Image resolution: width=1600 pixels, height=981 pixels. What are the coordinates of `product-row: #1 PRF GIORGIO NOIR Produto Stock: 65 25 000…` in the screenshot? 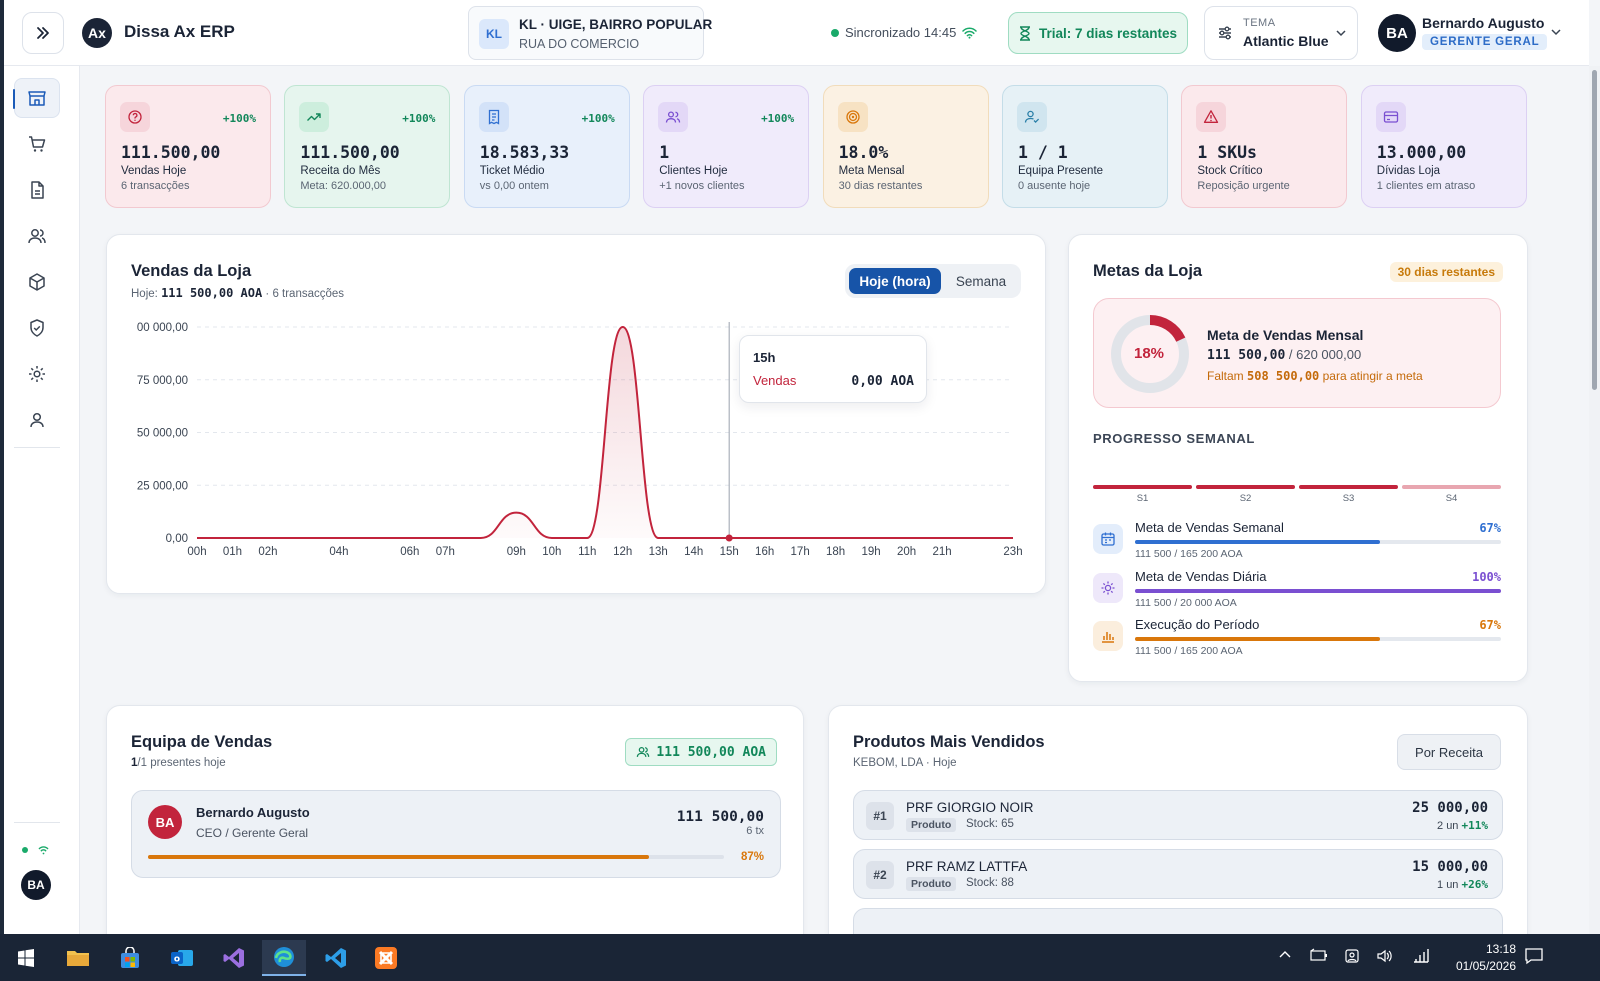 It's located at (1178, 815).